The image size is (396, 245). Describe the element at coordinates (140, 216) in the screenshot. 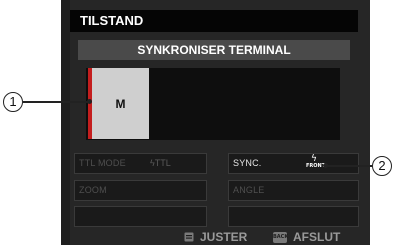

I see `empty-cell-left` at that location.